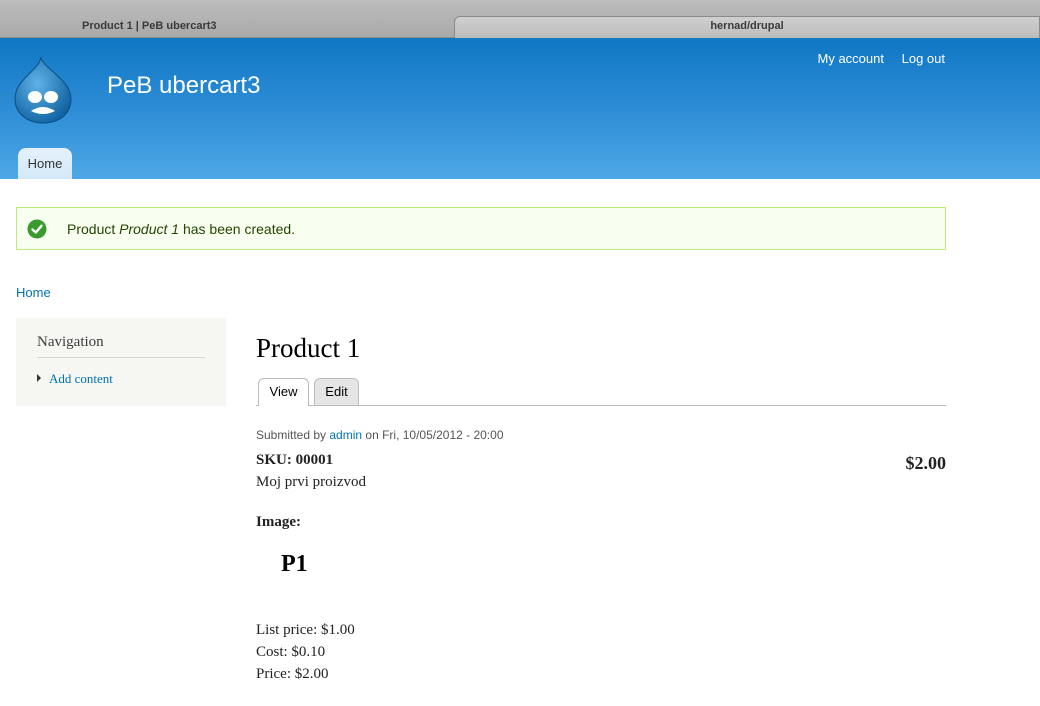  What do you see at coordinates (149, 26) in the screenshot?
I see `browser-tab-label: Product 1 | PeB ubercart3` at bounding box center [149, 26].